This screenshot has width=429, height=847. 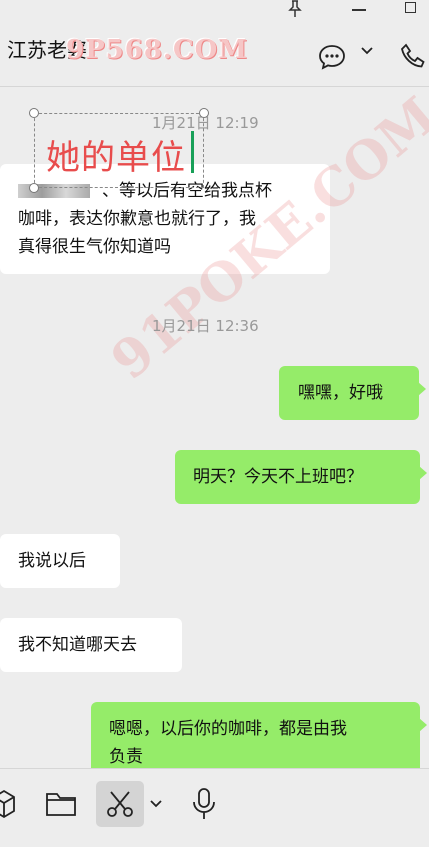 What do you see at coordinates (352, 393) in the screenshot?
I see `message-bubble-right: 嘿嘿，好哦` at bounding box center [352, 393].